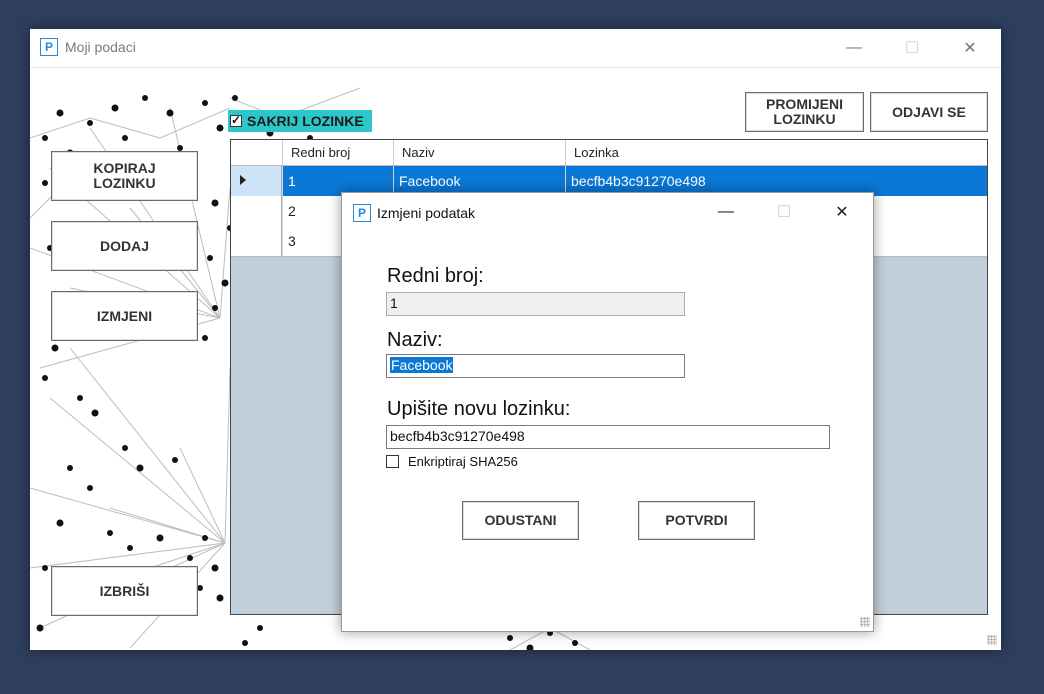  I want to click on delete-button: IZBRIŠI, so click(124, 591).